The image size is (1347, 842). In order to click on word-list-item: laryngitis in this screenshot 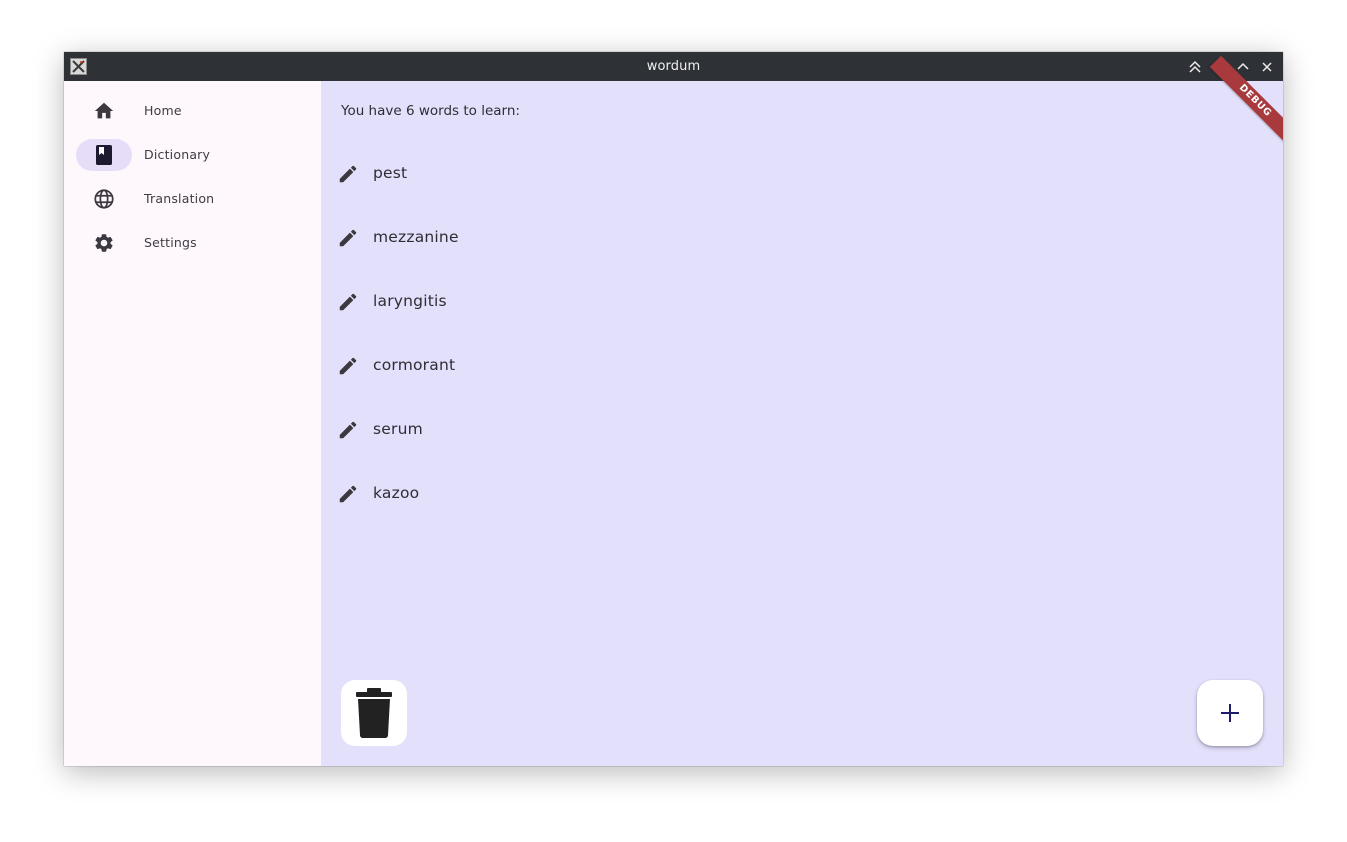, I will do `click(637, 302)`.